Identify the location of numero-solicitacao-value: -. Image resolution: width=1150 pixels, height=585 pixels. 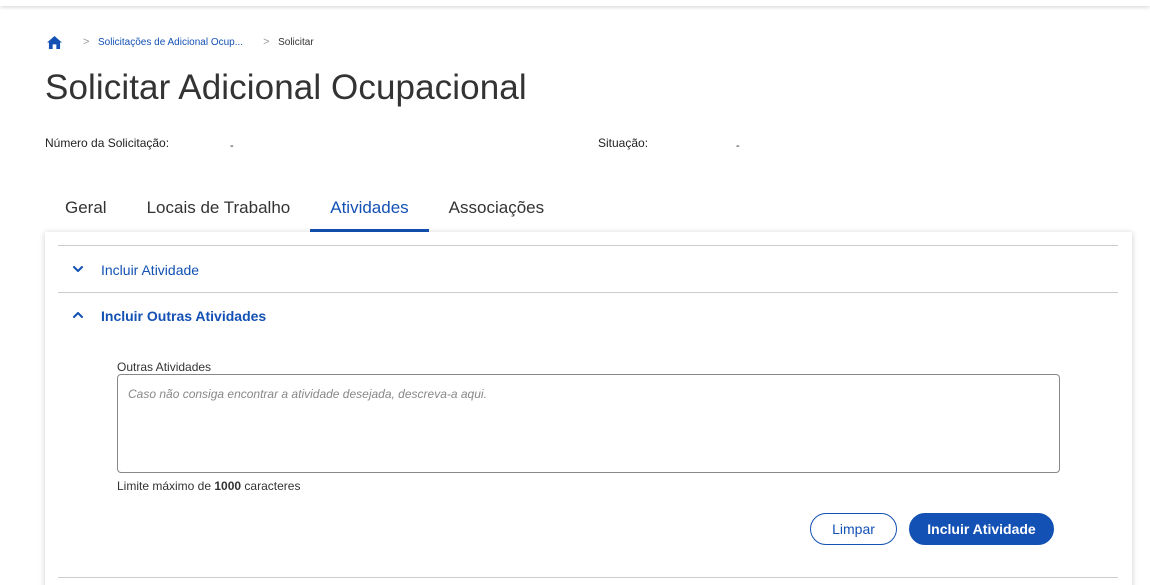
(232, 146).